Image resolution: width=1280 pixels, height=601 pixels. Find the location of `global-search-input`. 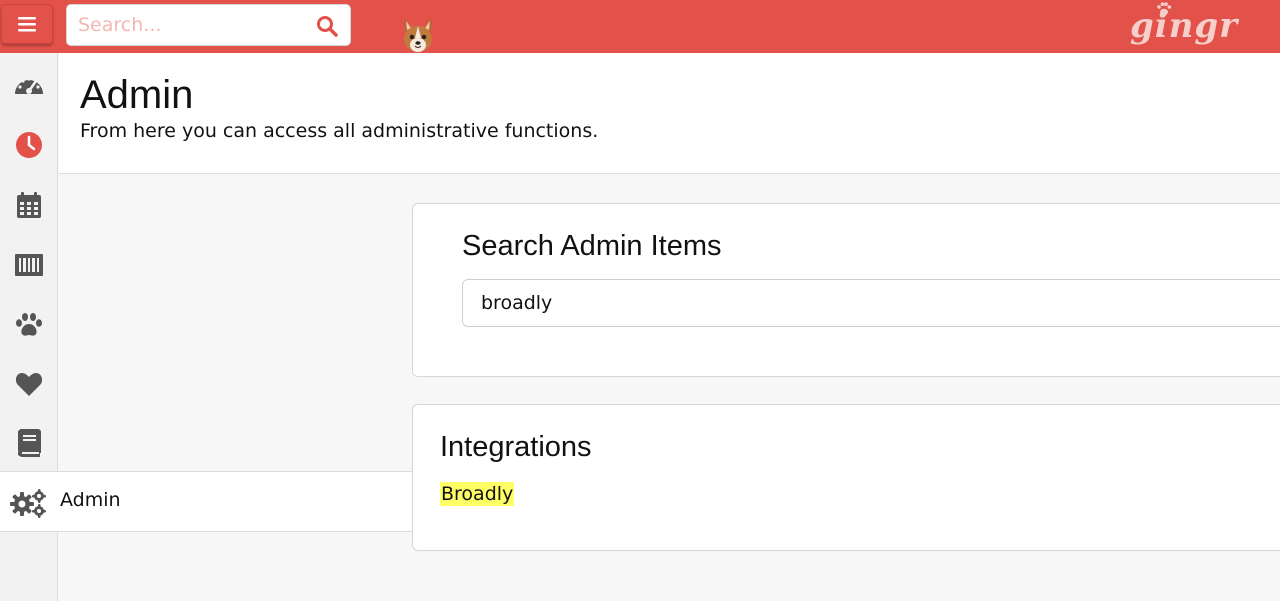

global-search-input is located at coordinates (187, 25).